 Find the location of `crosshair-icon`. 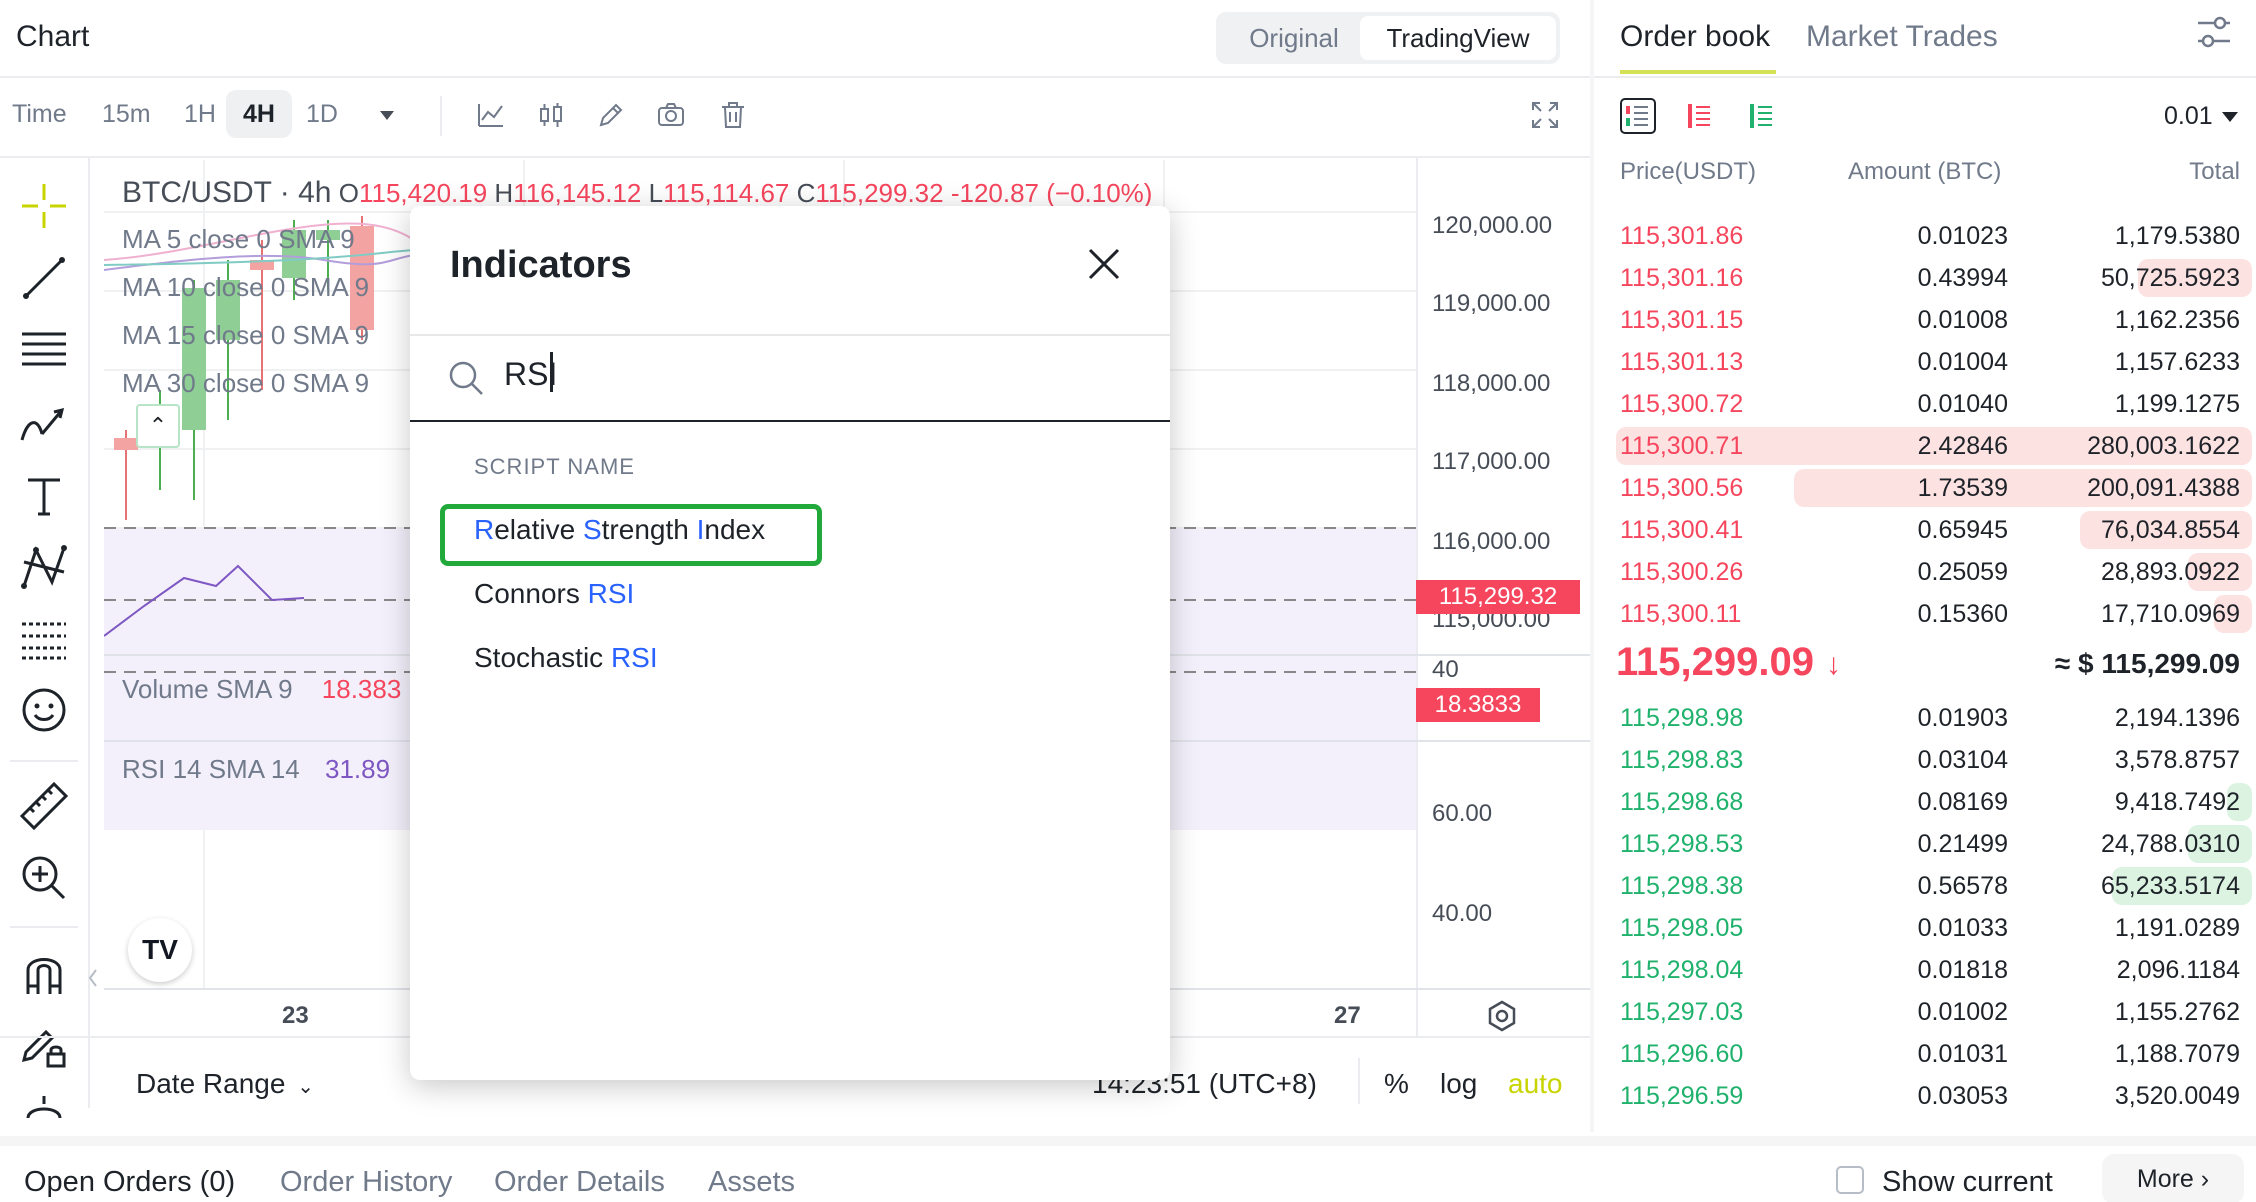

crosshair-icon is located at coordinates (44, 206).